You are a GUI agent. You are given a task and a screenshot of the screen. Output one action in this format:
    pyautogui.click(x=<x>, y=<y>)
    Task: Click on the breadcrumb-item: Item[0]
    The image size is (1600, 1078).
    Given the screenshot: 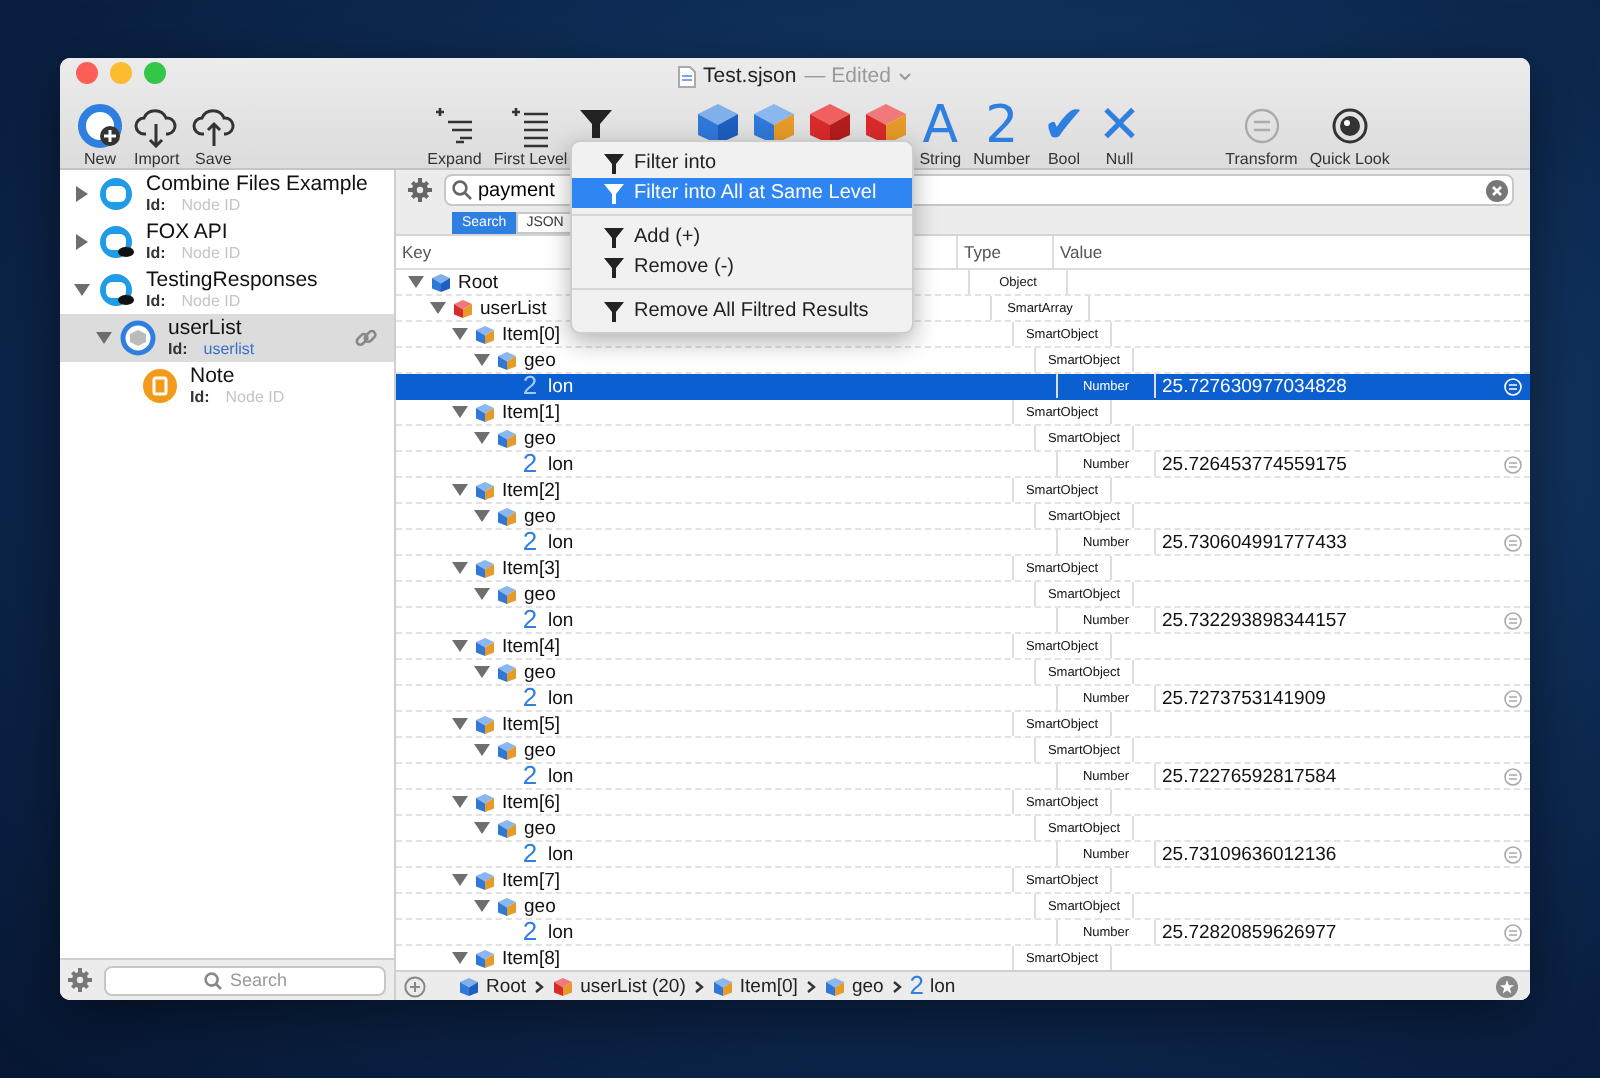 What is the action you would take?
    pyautogui.click(x=768, y=986)
    